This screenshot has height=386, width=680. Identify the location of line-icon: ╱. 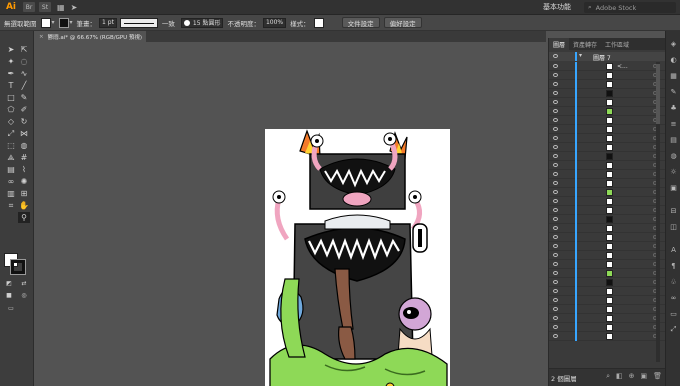
(24, 85).